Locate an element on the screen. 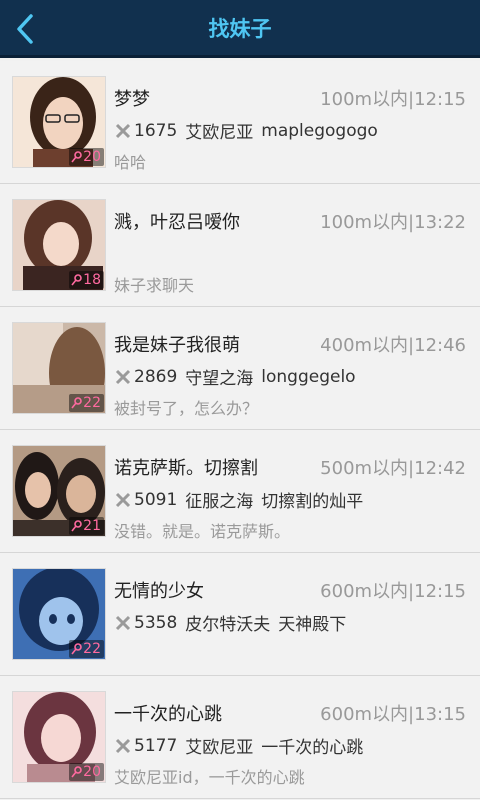 This screenshot has height=800, width=480. game-info: 5091 征服之海 切擦割的灿平 is located at coordinates (238, 499).